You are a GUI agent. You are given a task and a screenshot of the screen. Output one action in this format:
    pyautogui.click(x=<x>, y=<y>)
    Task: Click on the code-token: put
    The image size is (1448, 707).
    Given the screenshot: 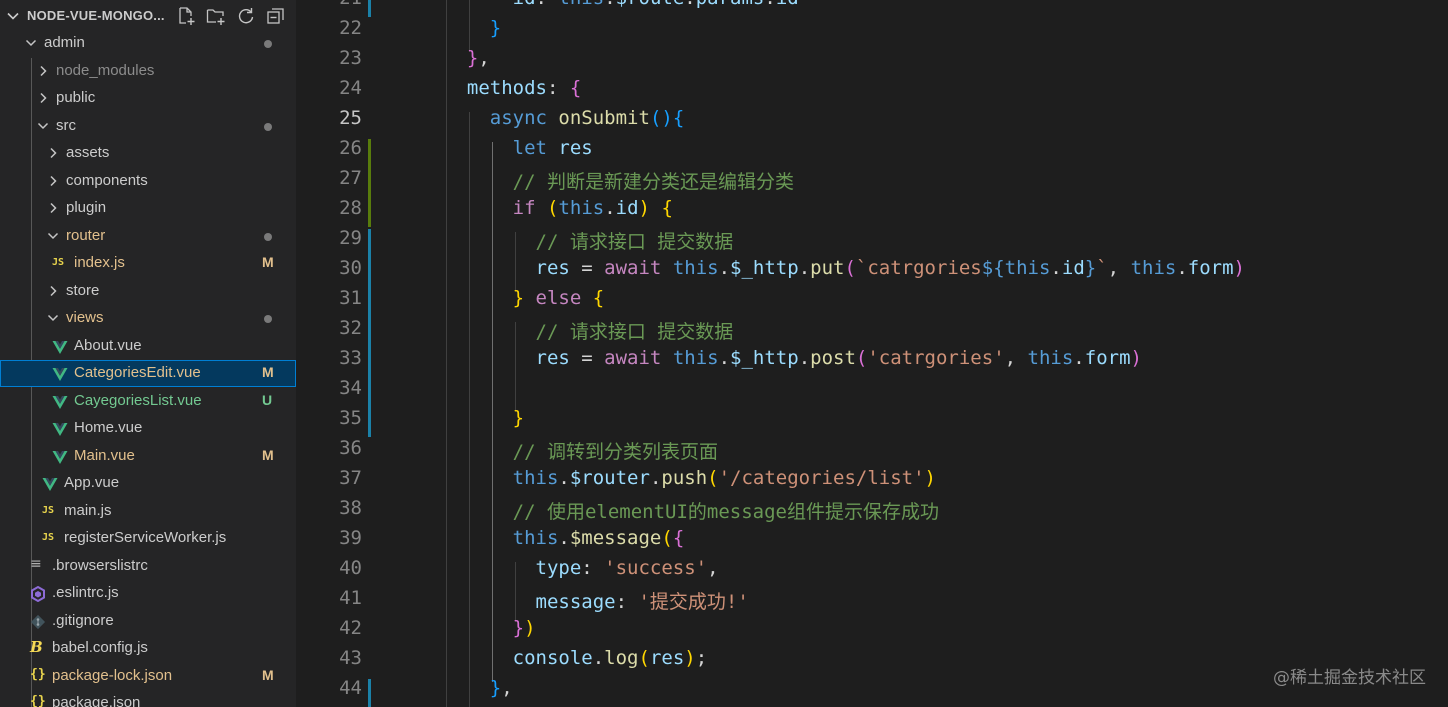 What is the action you would take?
    pyautogui.click(x=827, y=268)
    